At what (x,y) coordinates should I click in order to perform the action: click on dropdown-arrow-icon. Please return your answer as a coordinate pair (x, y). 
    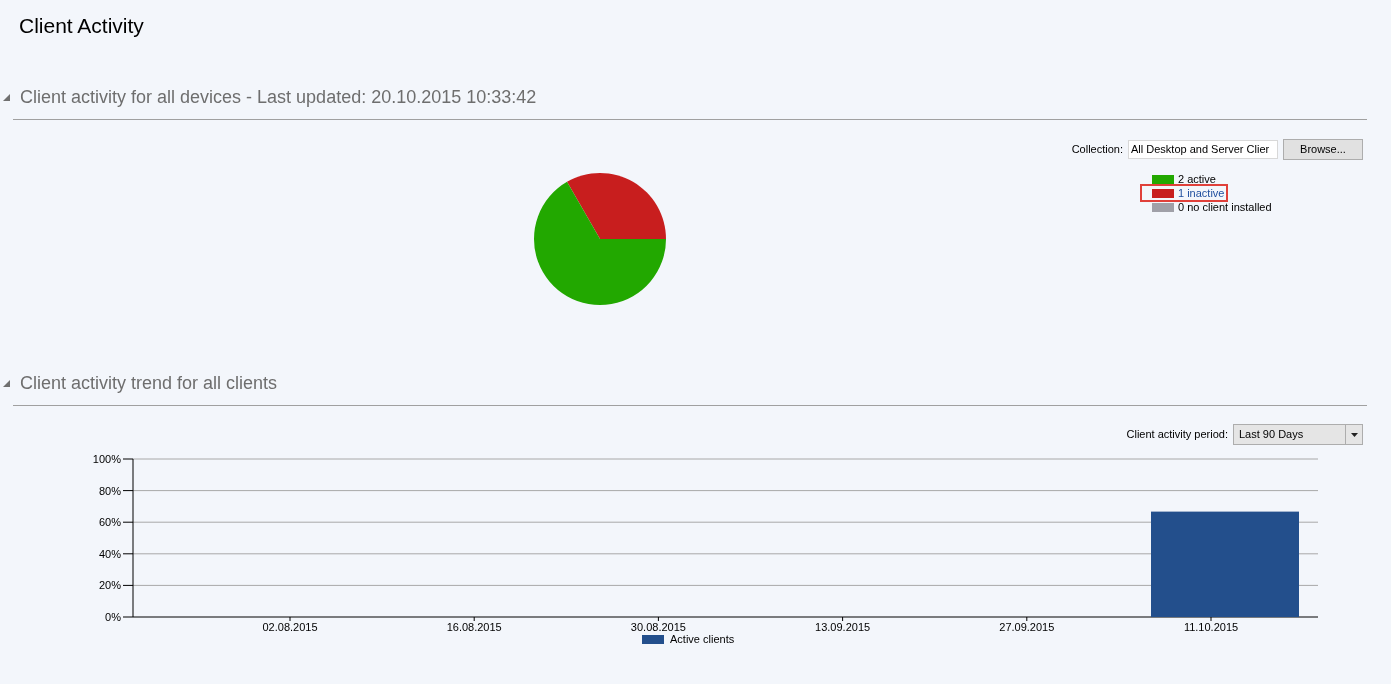
    Looking at the image, I should click on (1354, 434).